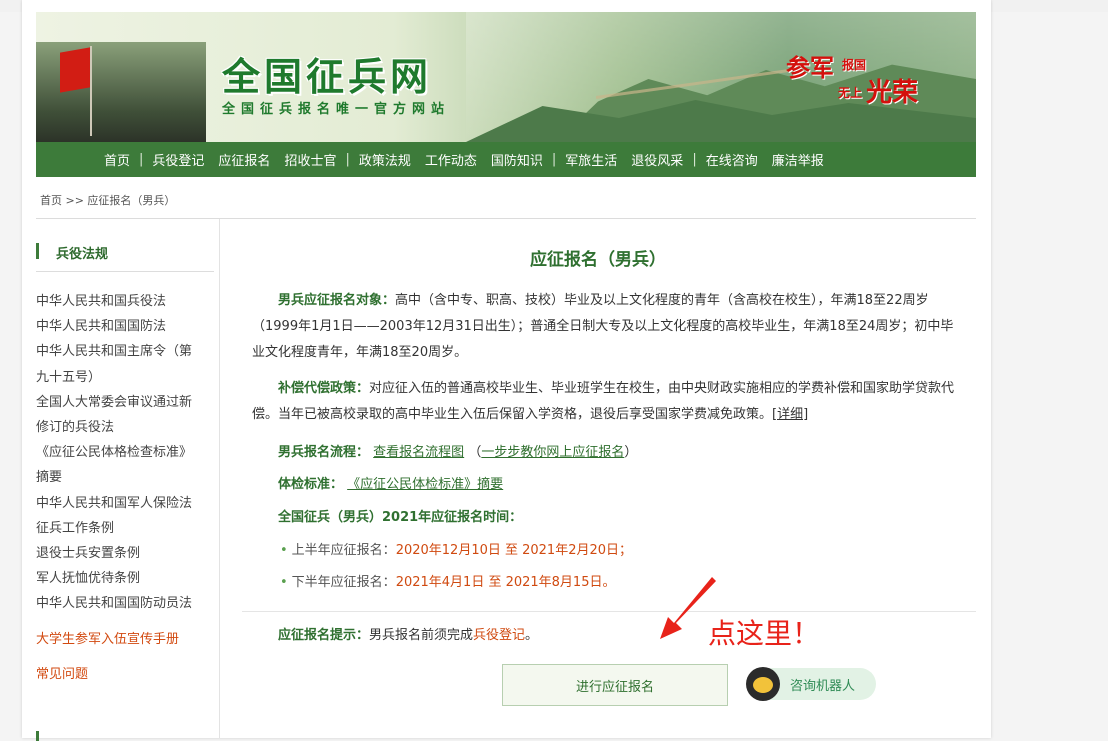  Describe the element at coordinates (123, 402) in the screenshot. I see `sidebar-item-npc-revision: 全国人大常委会审议通过新` at that location.